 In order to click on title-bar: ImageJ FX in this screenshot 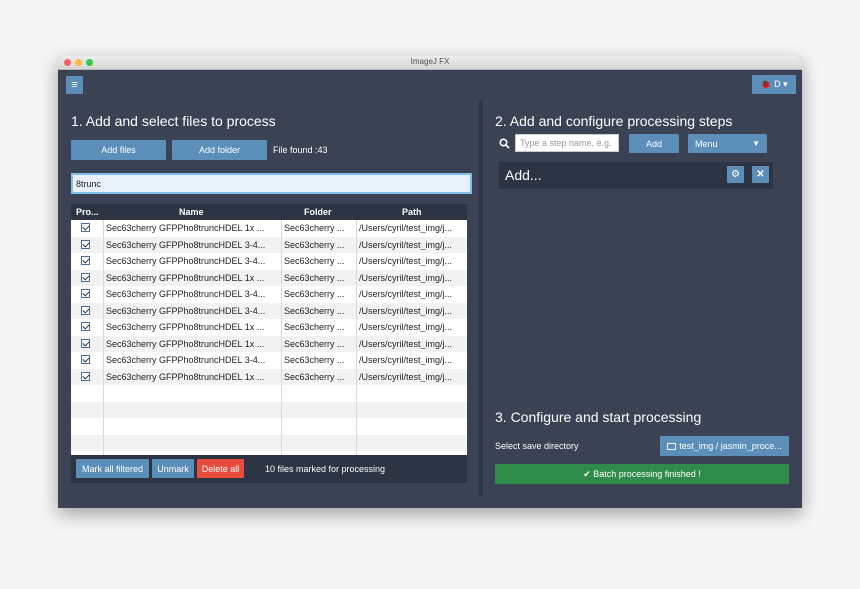, I will do `click(430, 63)`.